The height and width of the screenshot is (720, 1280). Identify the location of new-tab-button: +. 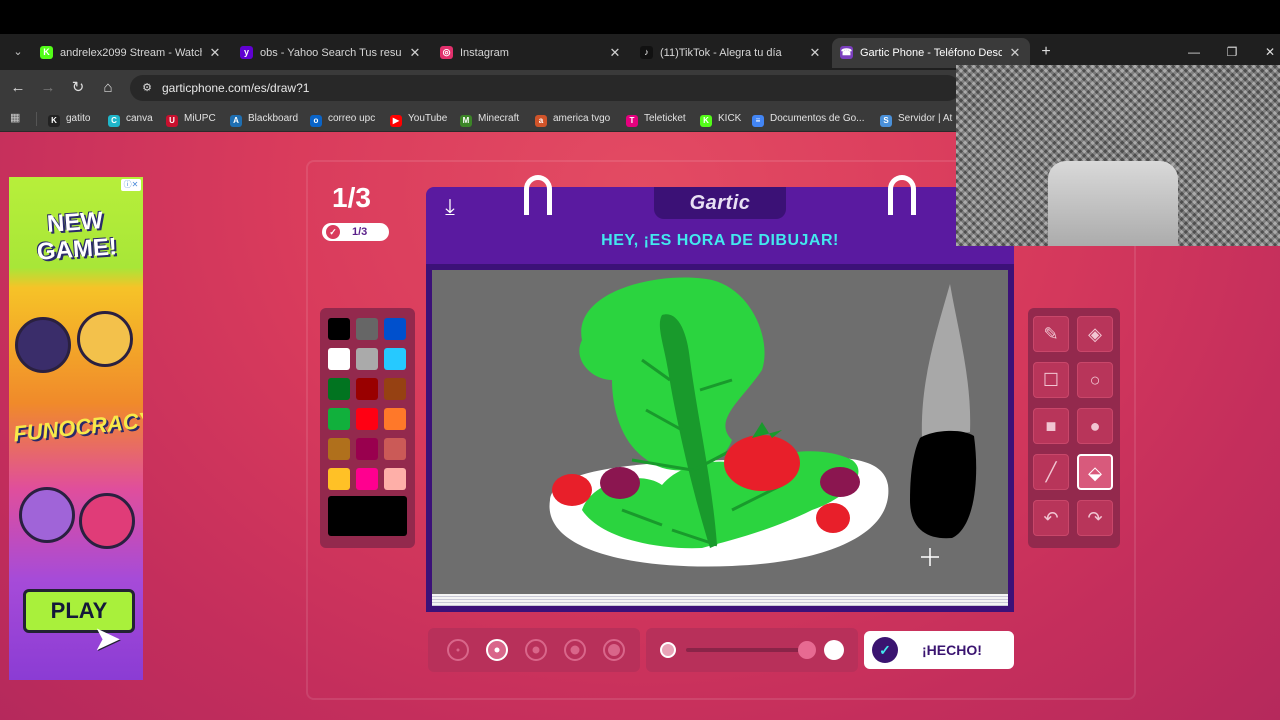
(1046, 52).